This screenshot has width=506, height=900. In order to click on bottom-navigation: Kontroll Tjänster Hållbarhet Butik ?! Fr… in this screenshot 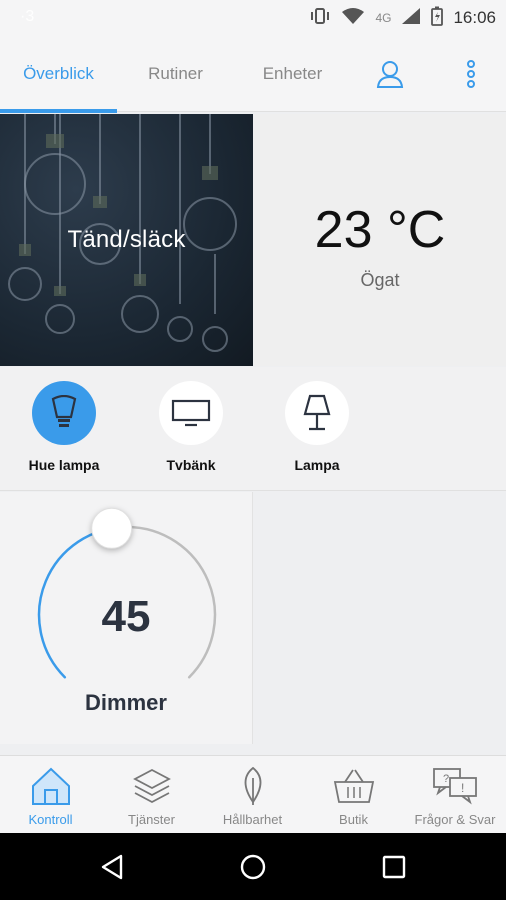, I will do `click(253, 794)`.